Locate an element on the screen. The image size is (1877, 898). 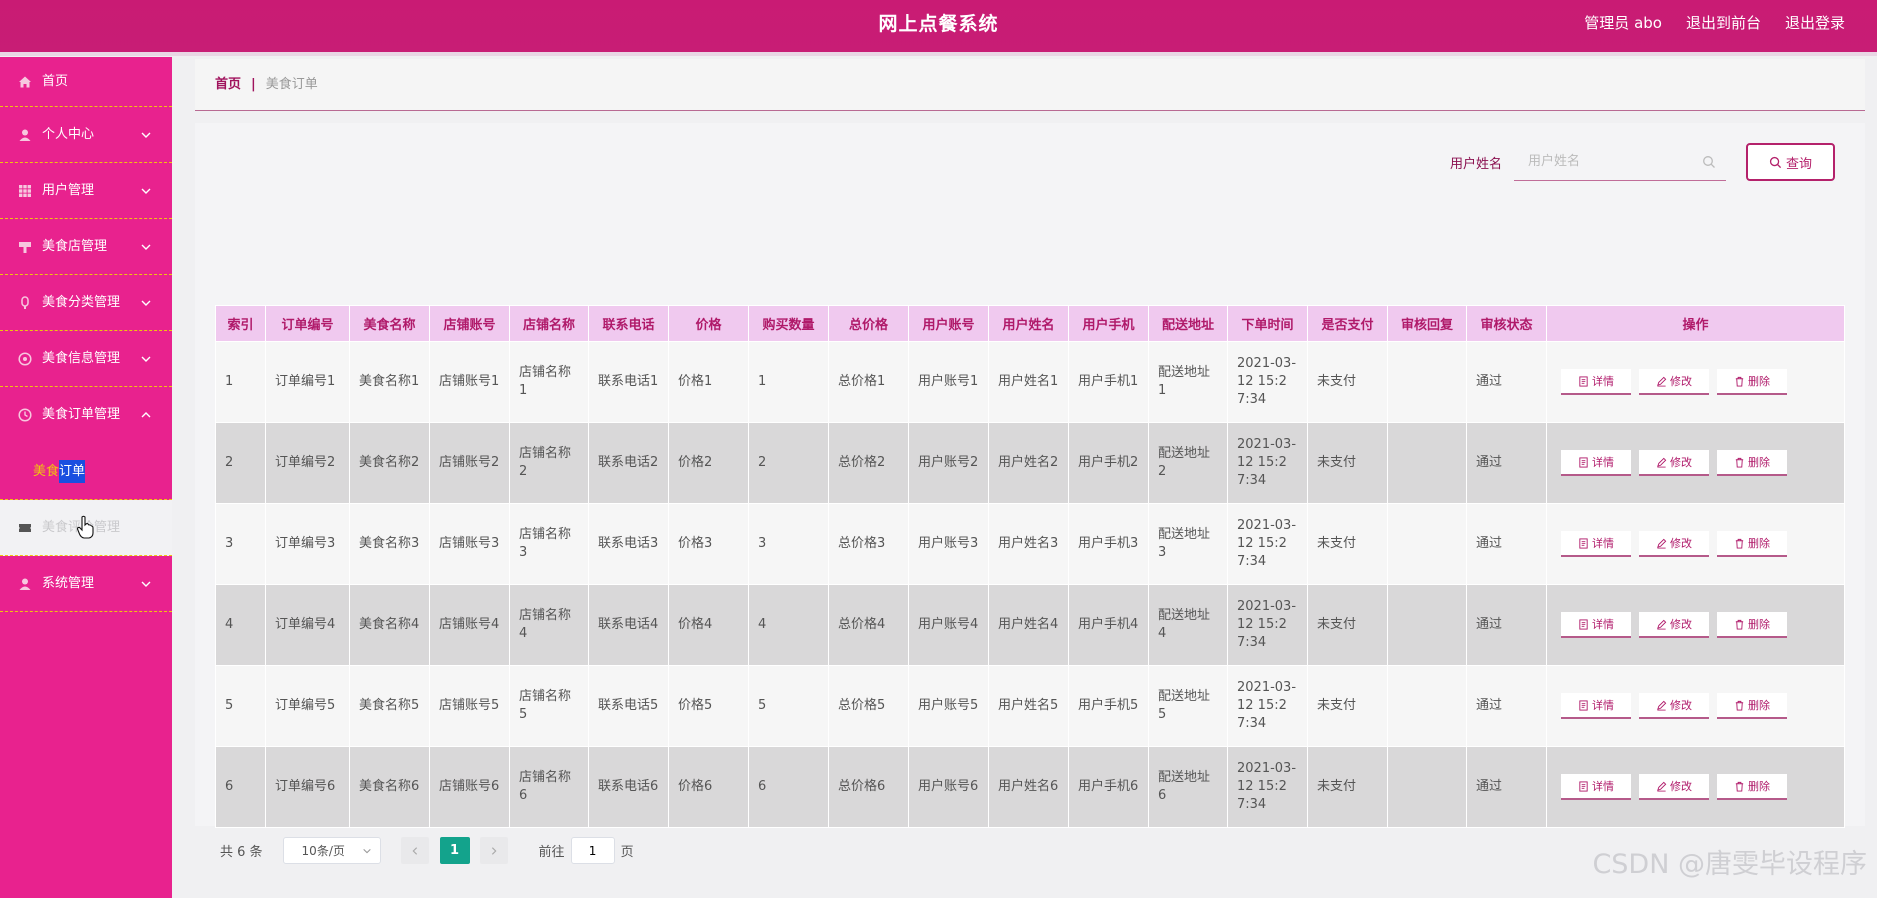
sidebar-item-orders: 美食订单管理 is located at coordinates (86, 415).